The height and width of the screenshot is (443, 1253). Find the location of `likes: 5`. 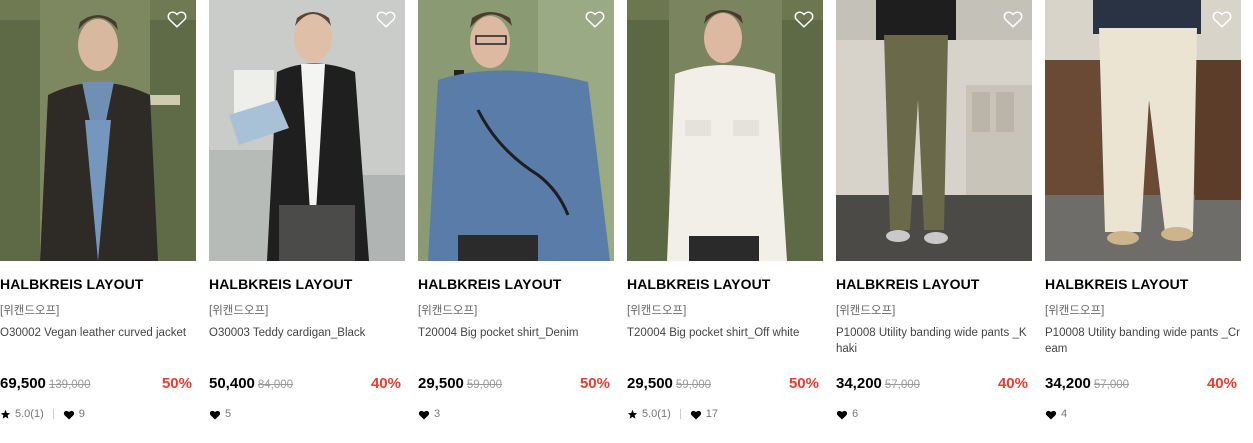

likes: 5 is located at coordinates (220, 414).